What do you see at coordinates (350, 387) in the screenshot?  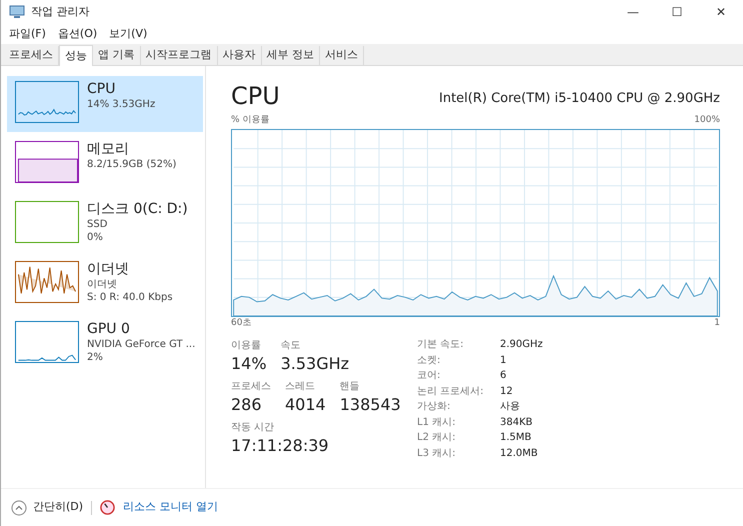 I see `stat-label: 핸들` at bounding box center [350, 387].